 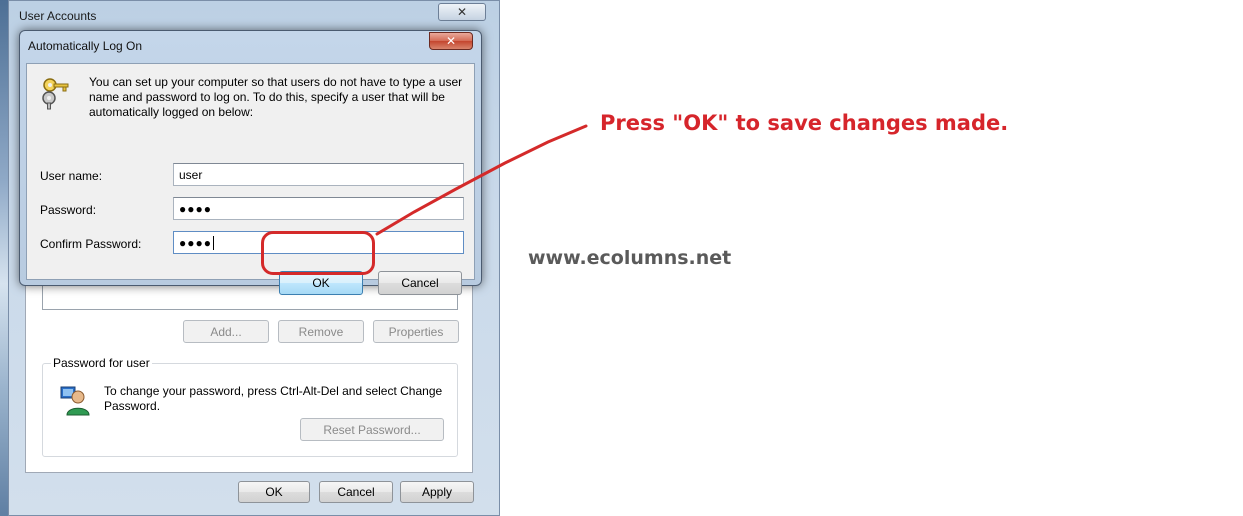 What do you see at coordinates (318, 253) in the screenshot?
I see `annotation-ok-highlight` at bounding box center [318, 253].